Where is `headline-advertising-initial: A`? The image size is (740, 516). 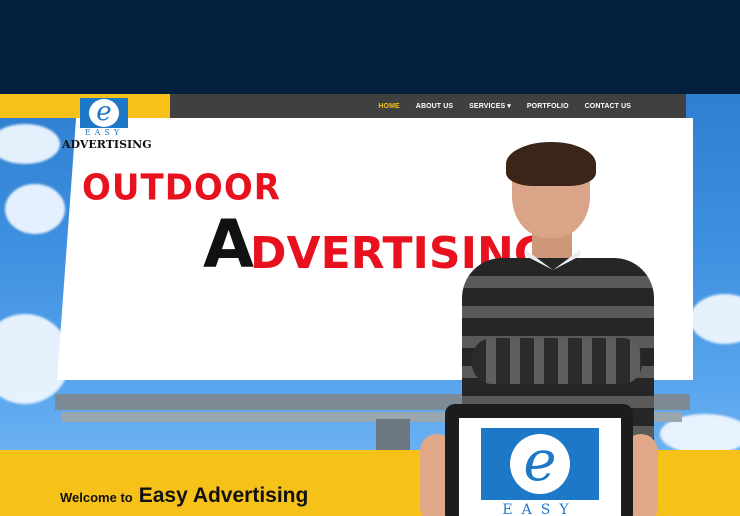
headline-advertising-initial: A is located at coordinates (229, 244).